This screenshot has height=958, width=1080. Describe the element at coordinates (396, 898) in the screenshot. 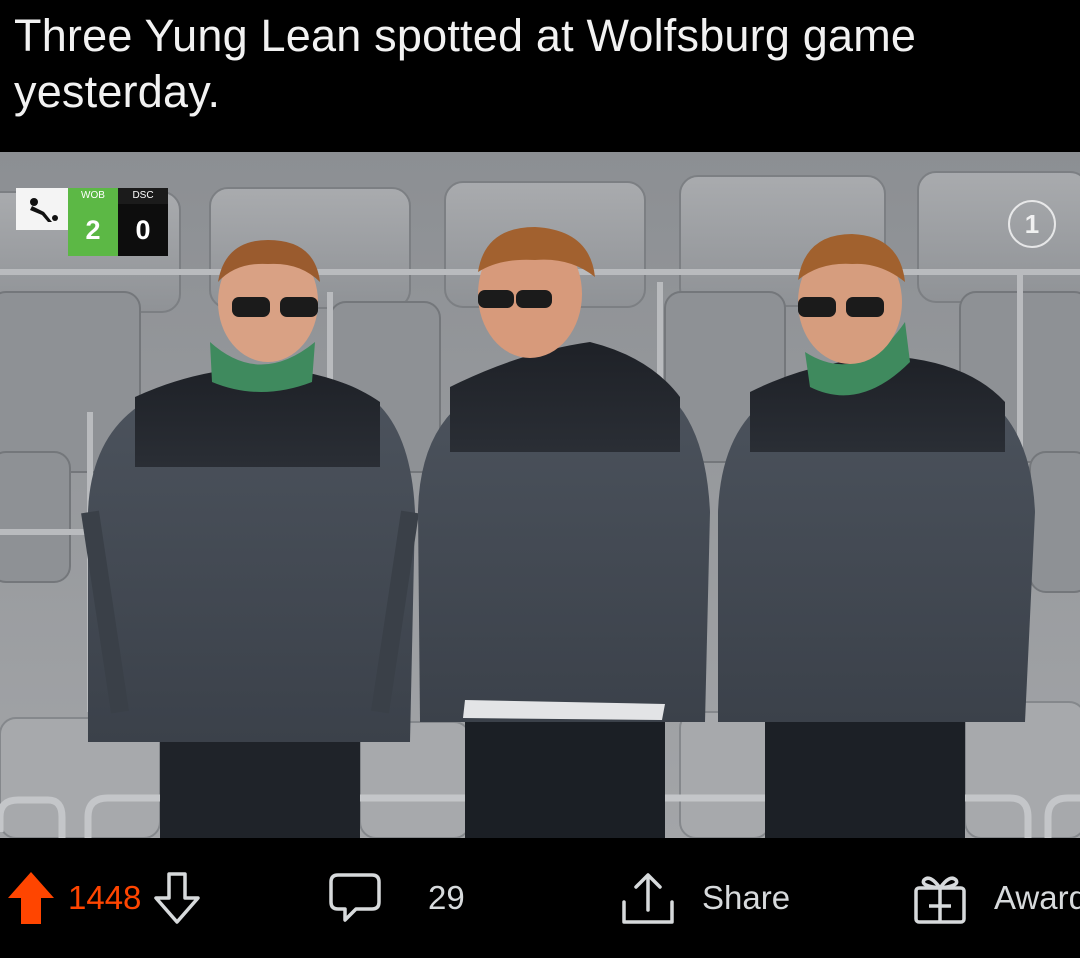

I see `comments-button: 29` at that location.